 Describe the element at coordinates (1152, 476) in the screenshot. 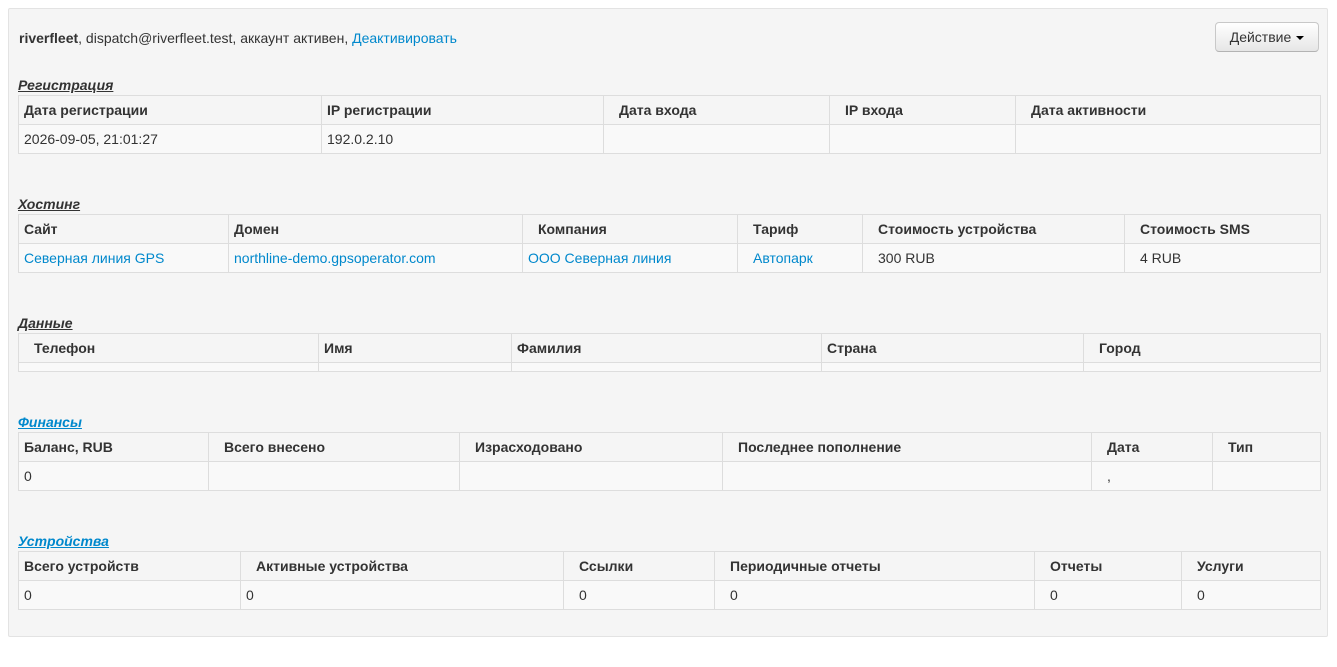

I see `topup-date: ,` at that location.